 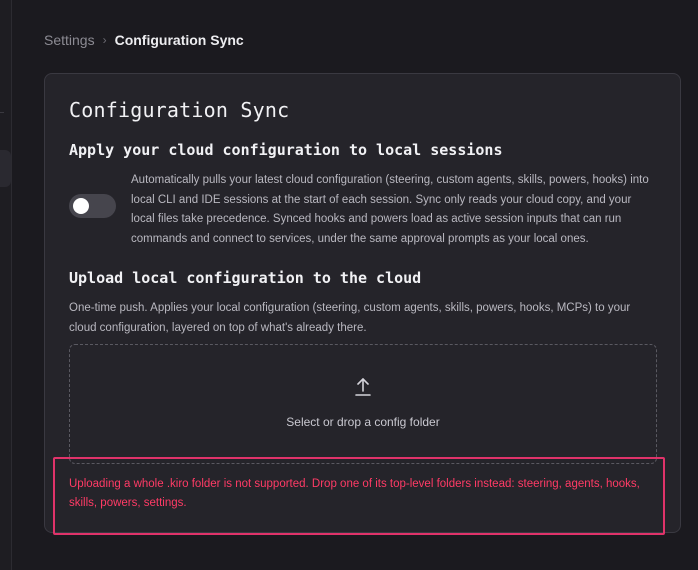 What do you see at coordinates (92, 206) in the screenshot?
I see `cloud-sync-toggle` at bounding box center [92, 206].